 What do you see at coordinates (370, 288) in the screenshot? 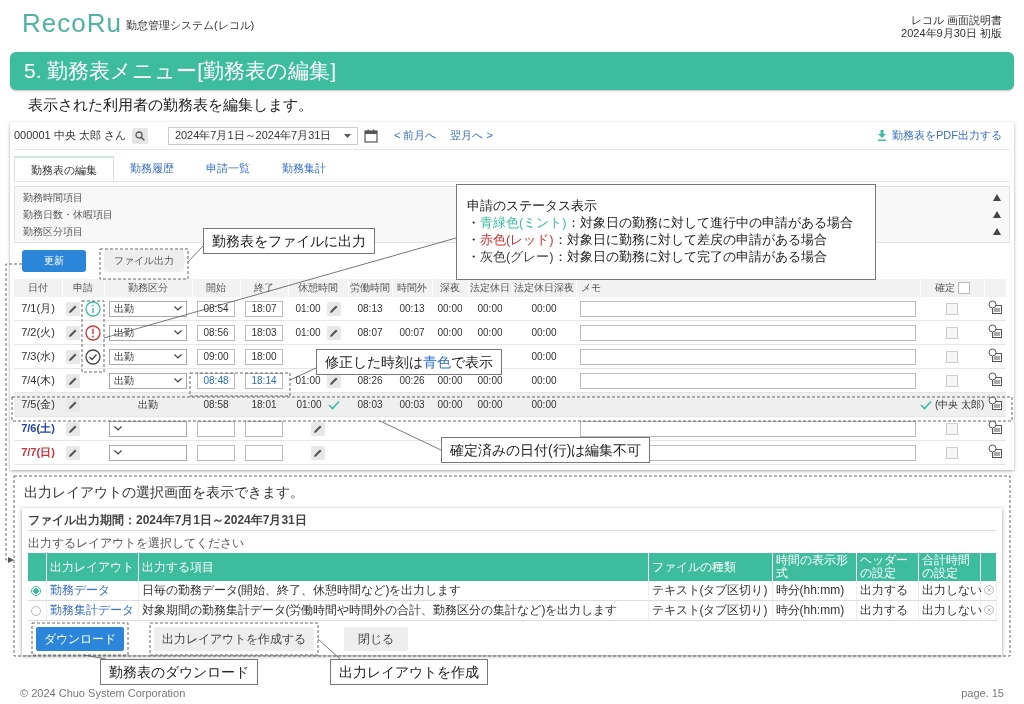
I see `column-header: 労働時間` at bounding box center [370, 288].